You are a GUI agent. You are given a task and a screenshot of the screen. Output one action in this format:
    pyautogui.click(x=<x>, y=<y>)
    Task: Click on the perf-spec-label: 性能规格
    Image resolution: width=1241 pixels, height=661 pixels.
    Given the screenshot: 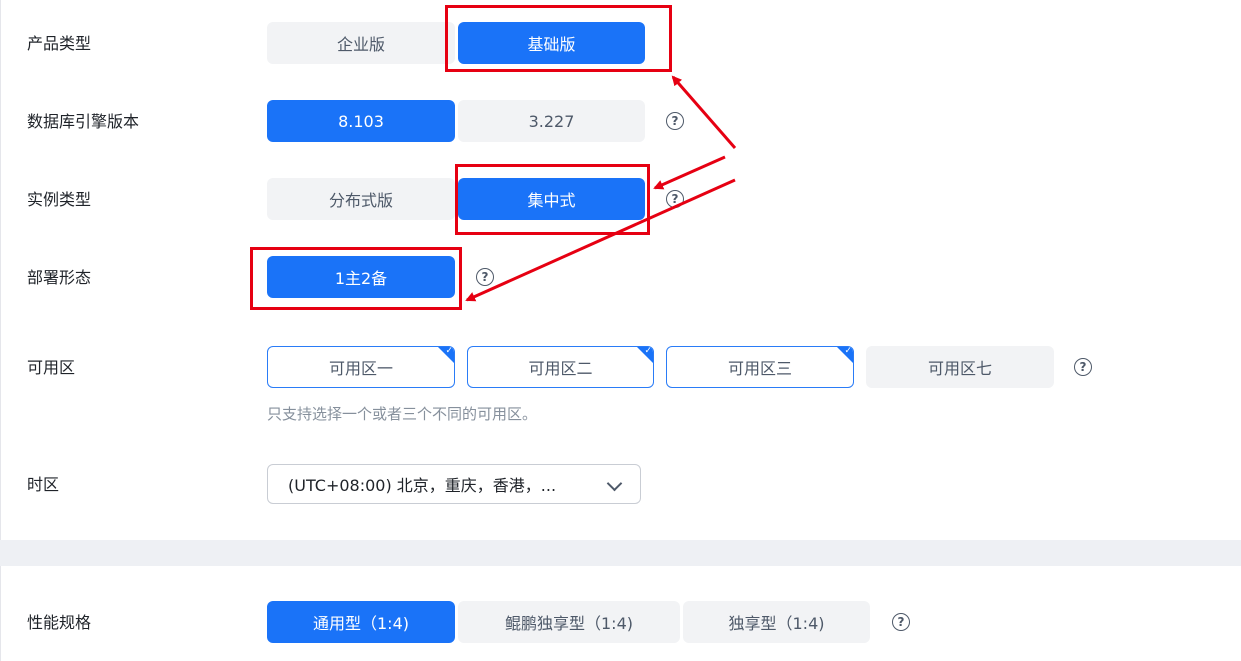 What is the action you would take?
    pyautogui.click(x=59, y=622)
    